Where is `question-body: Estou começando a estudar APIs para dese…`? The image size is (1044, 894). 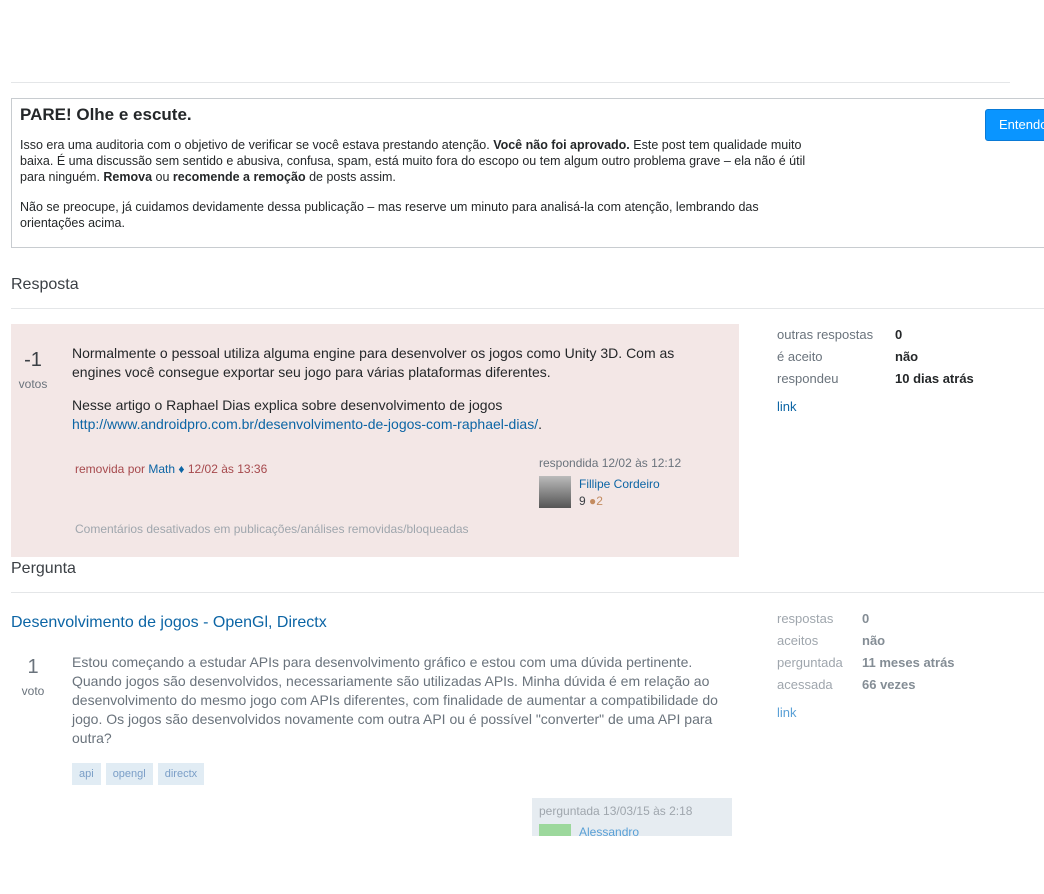 question-body: Estou começando a estudar APIs para dese… is located at coordinates (395, 700).